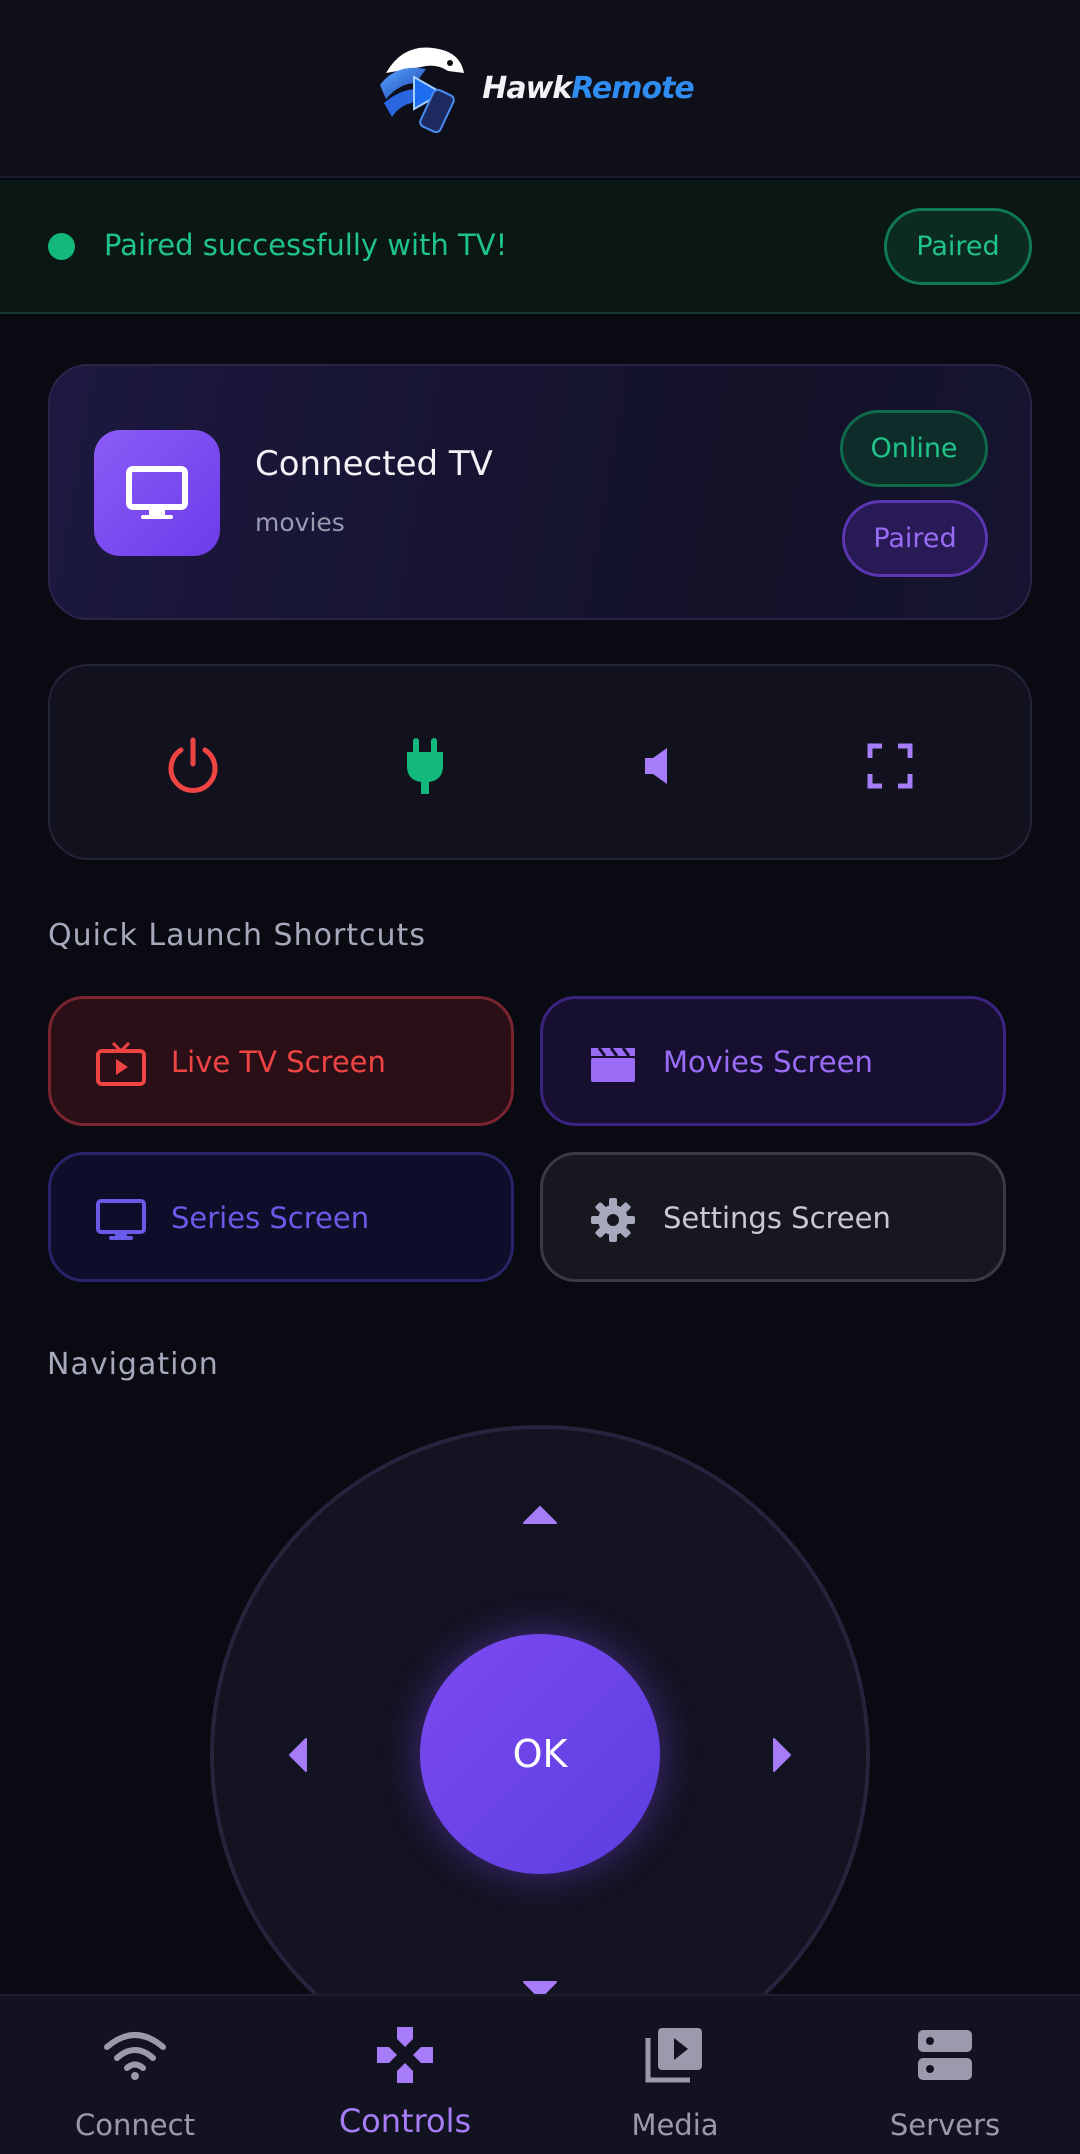 This screenshot has height=2154, width=1080. I want to click on settings-label: Settings Screen, so click(777, 1218).